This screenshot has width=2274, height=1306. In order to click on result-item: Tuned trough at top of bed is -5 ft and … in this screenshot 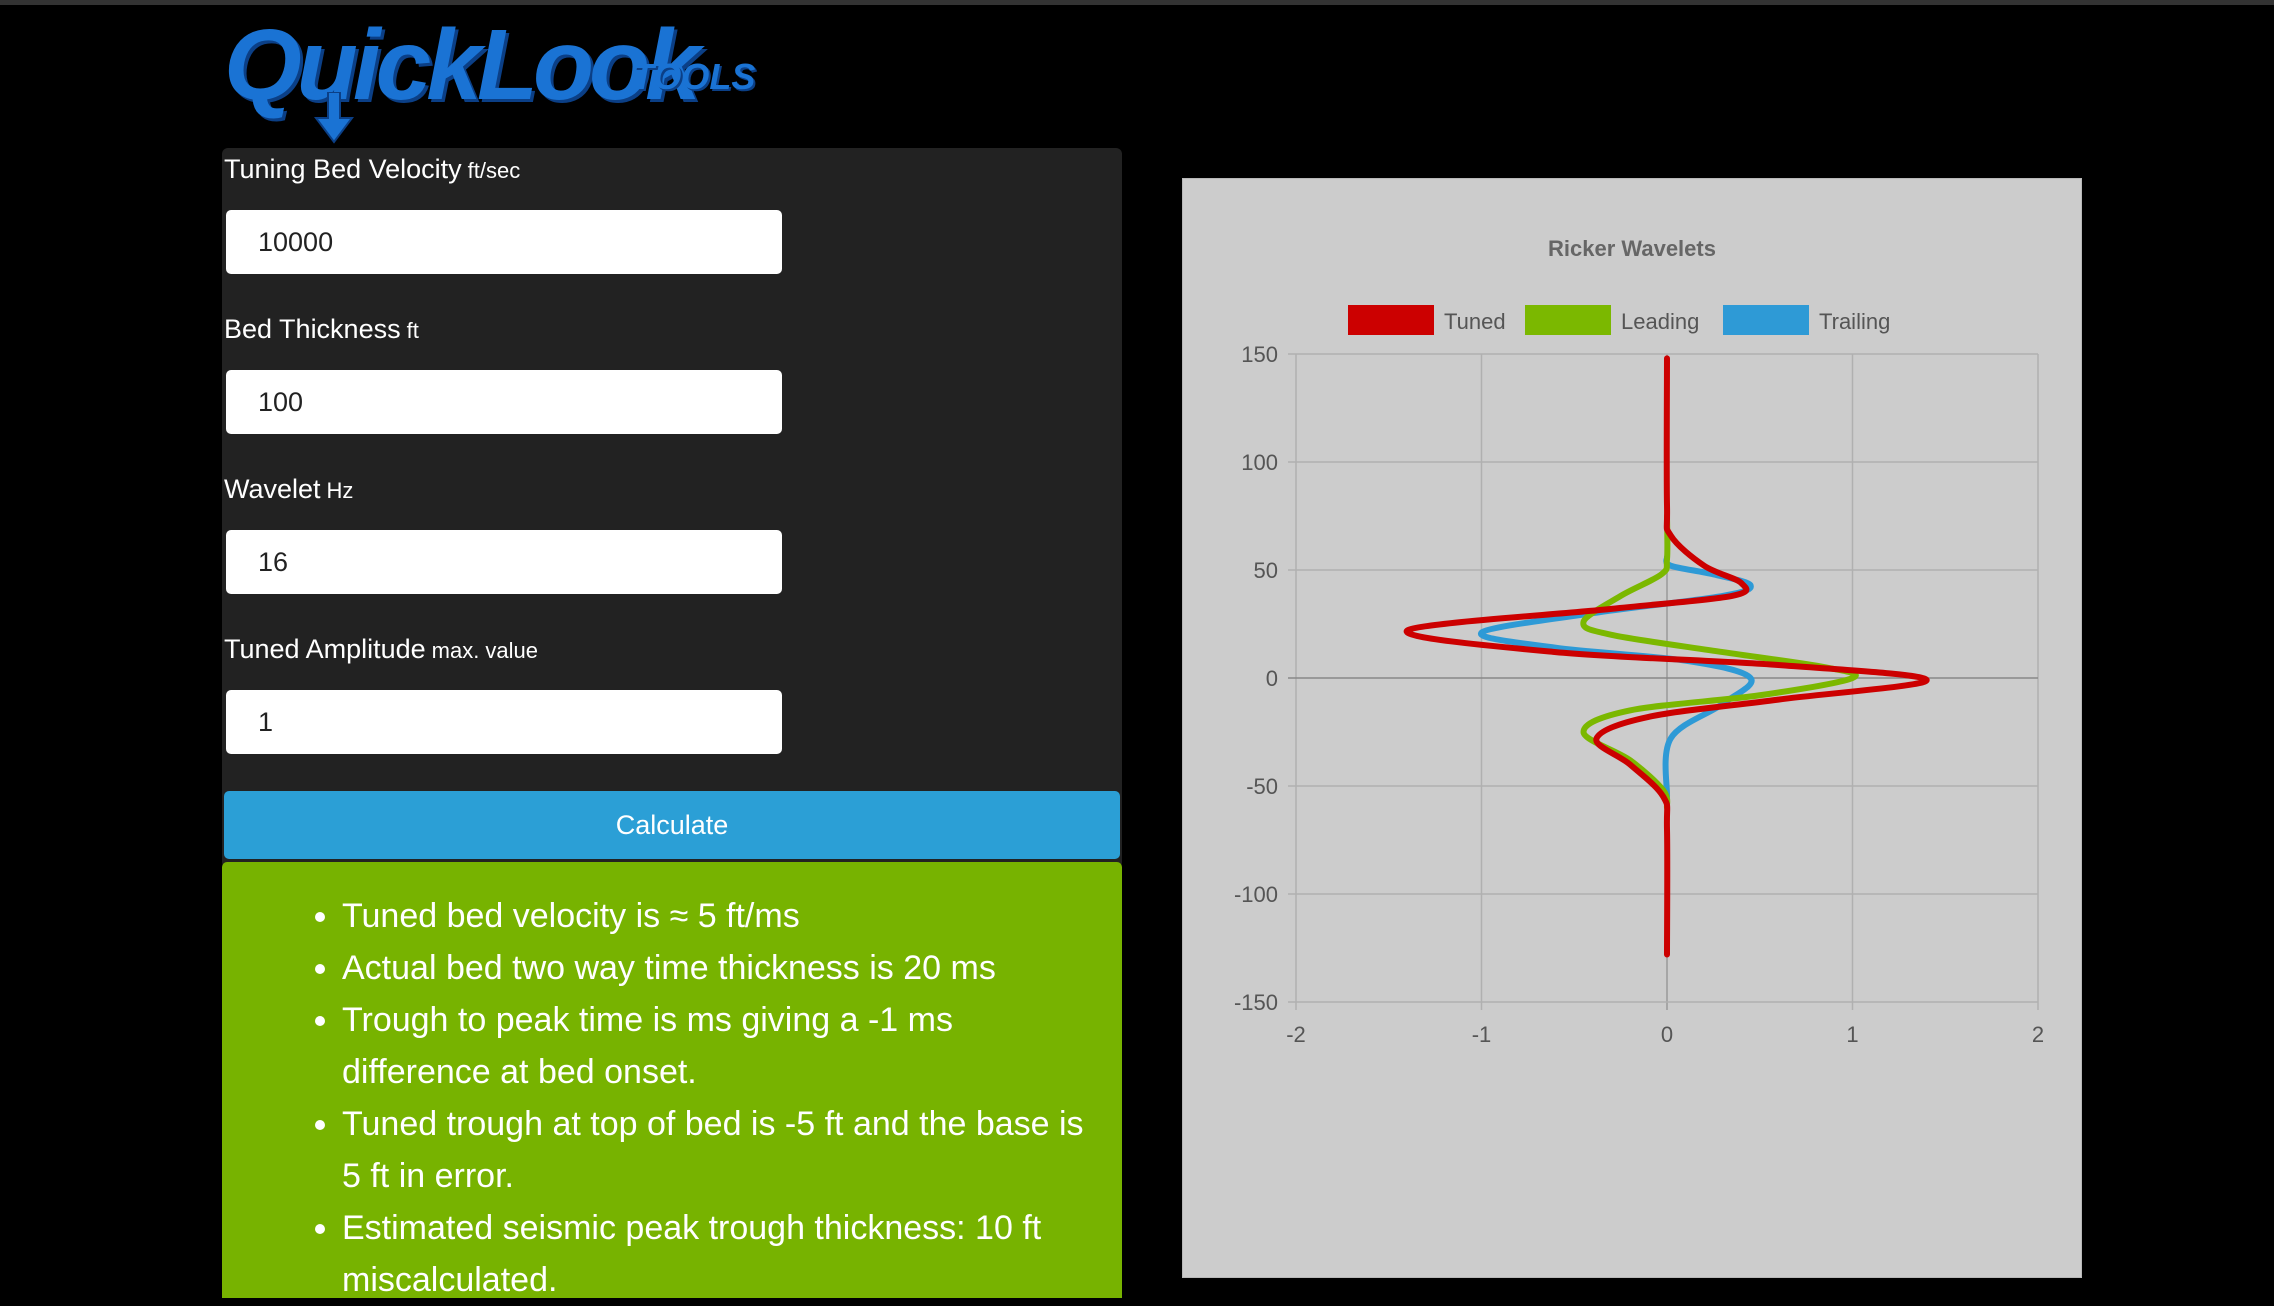, I will do `click(722, 1150)`.